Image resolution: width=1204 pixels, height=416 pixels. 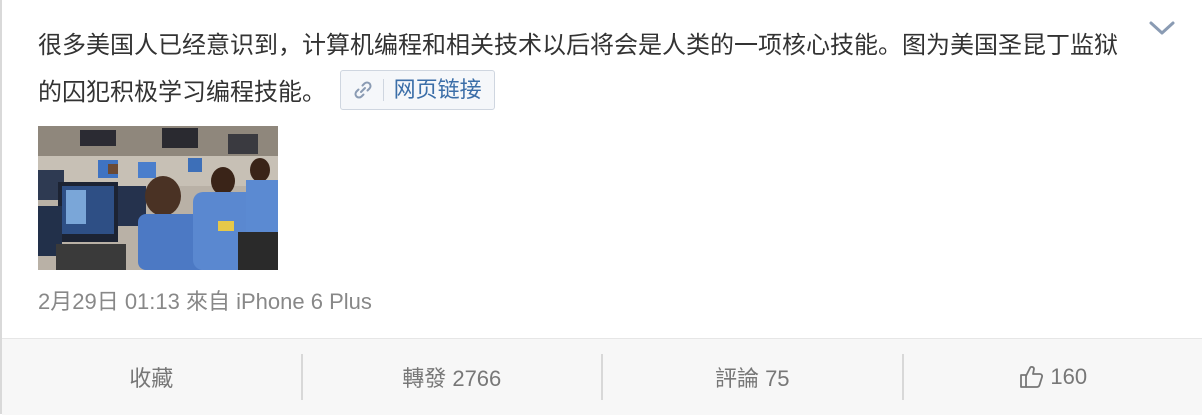 What do you see at coordinates (109, 301) in the screenshot?
I see `post-timestamp: 2月29日 01:13` at bounding box center [109, 301].